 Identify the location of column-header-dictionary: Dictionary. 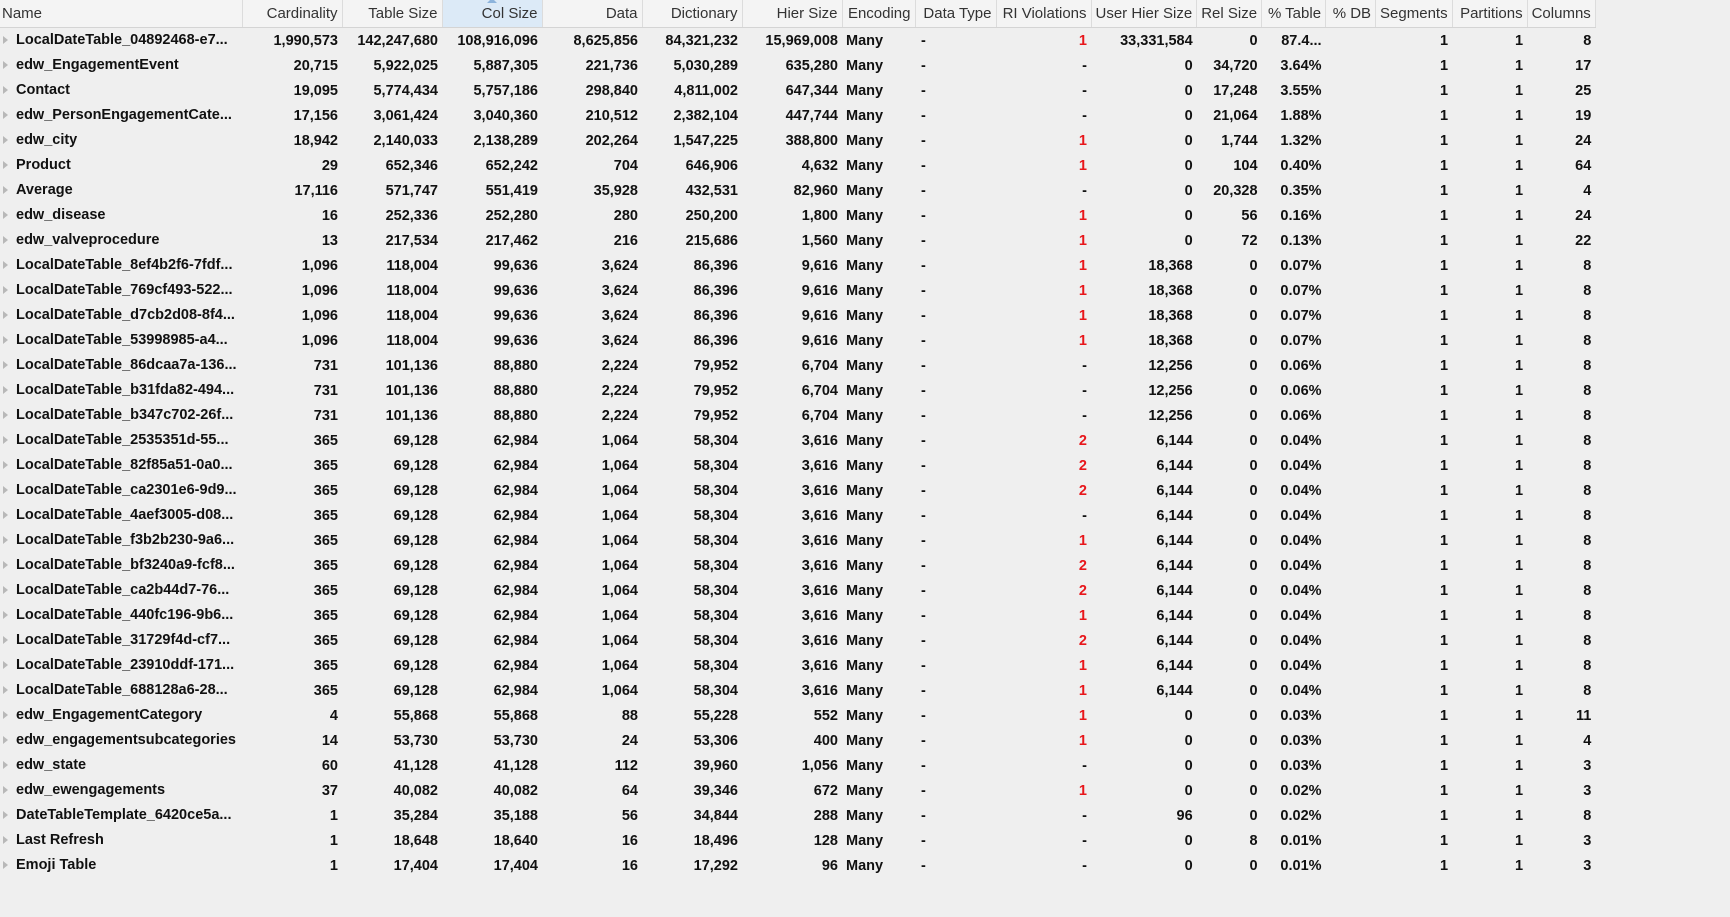
(692, 14).